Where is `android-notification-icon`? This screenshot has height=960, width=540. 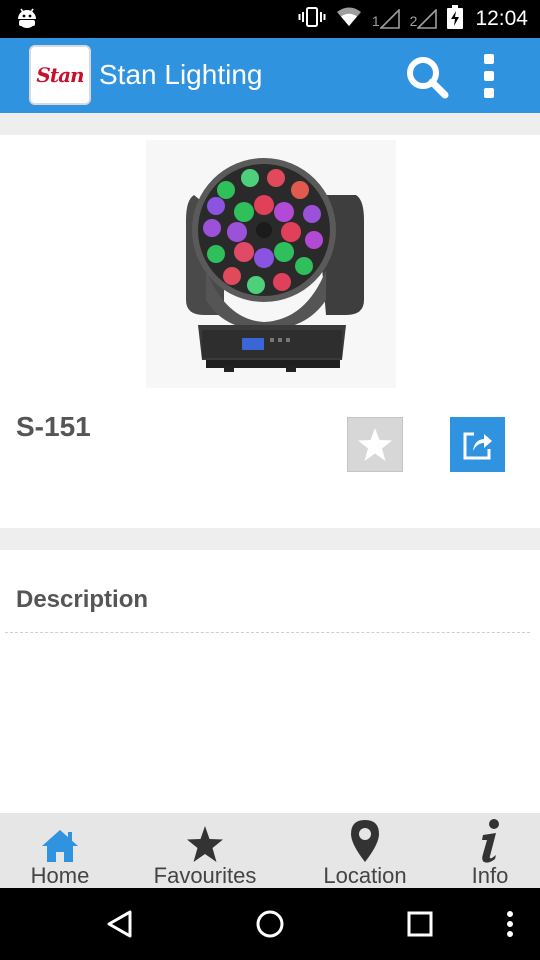
android-notification-icon is located at coordinates (27, 21).